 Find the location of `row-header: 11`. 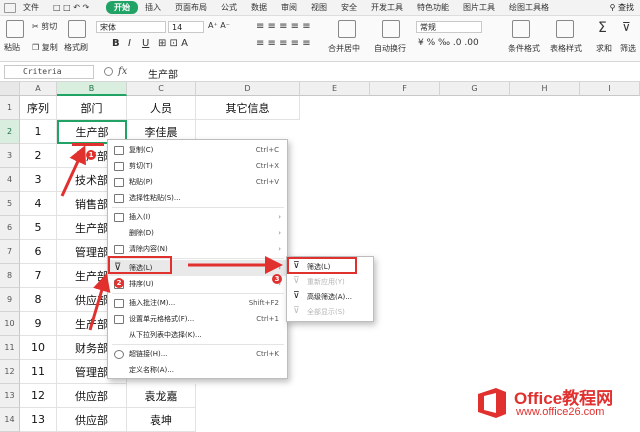

row-header: 11 is located at coordinates (10, 348).